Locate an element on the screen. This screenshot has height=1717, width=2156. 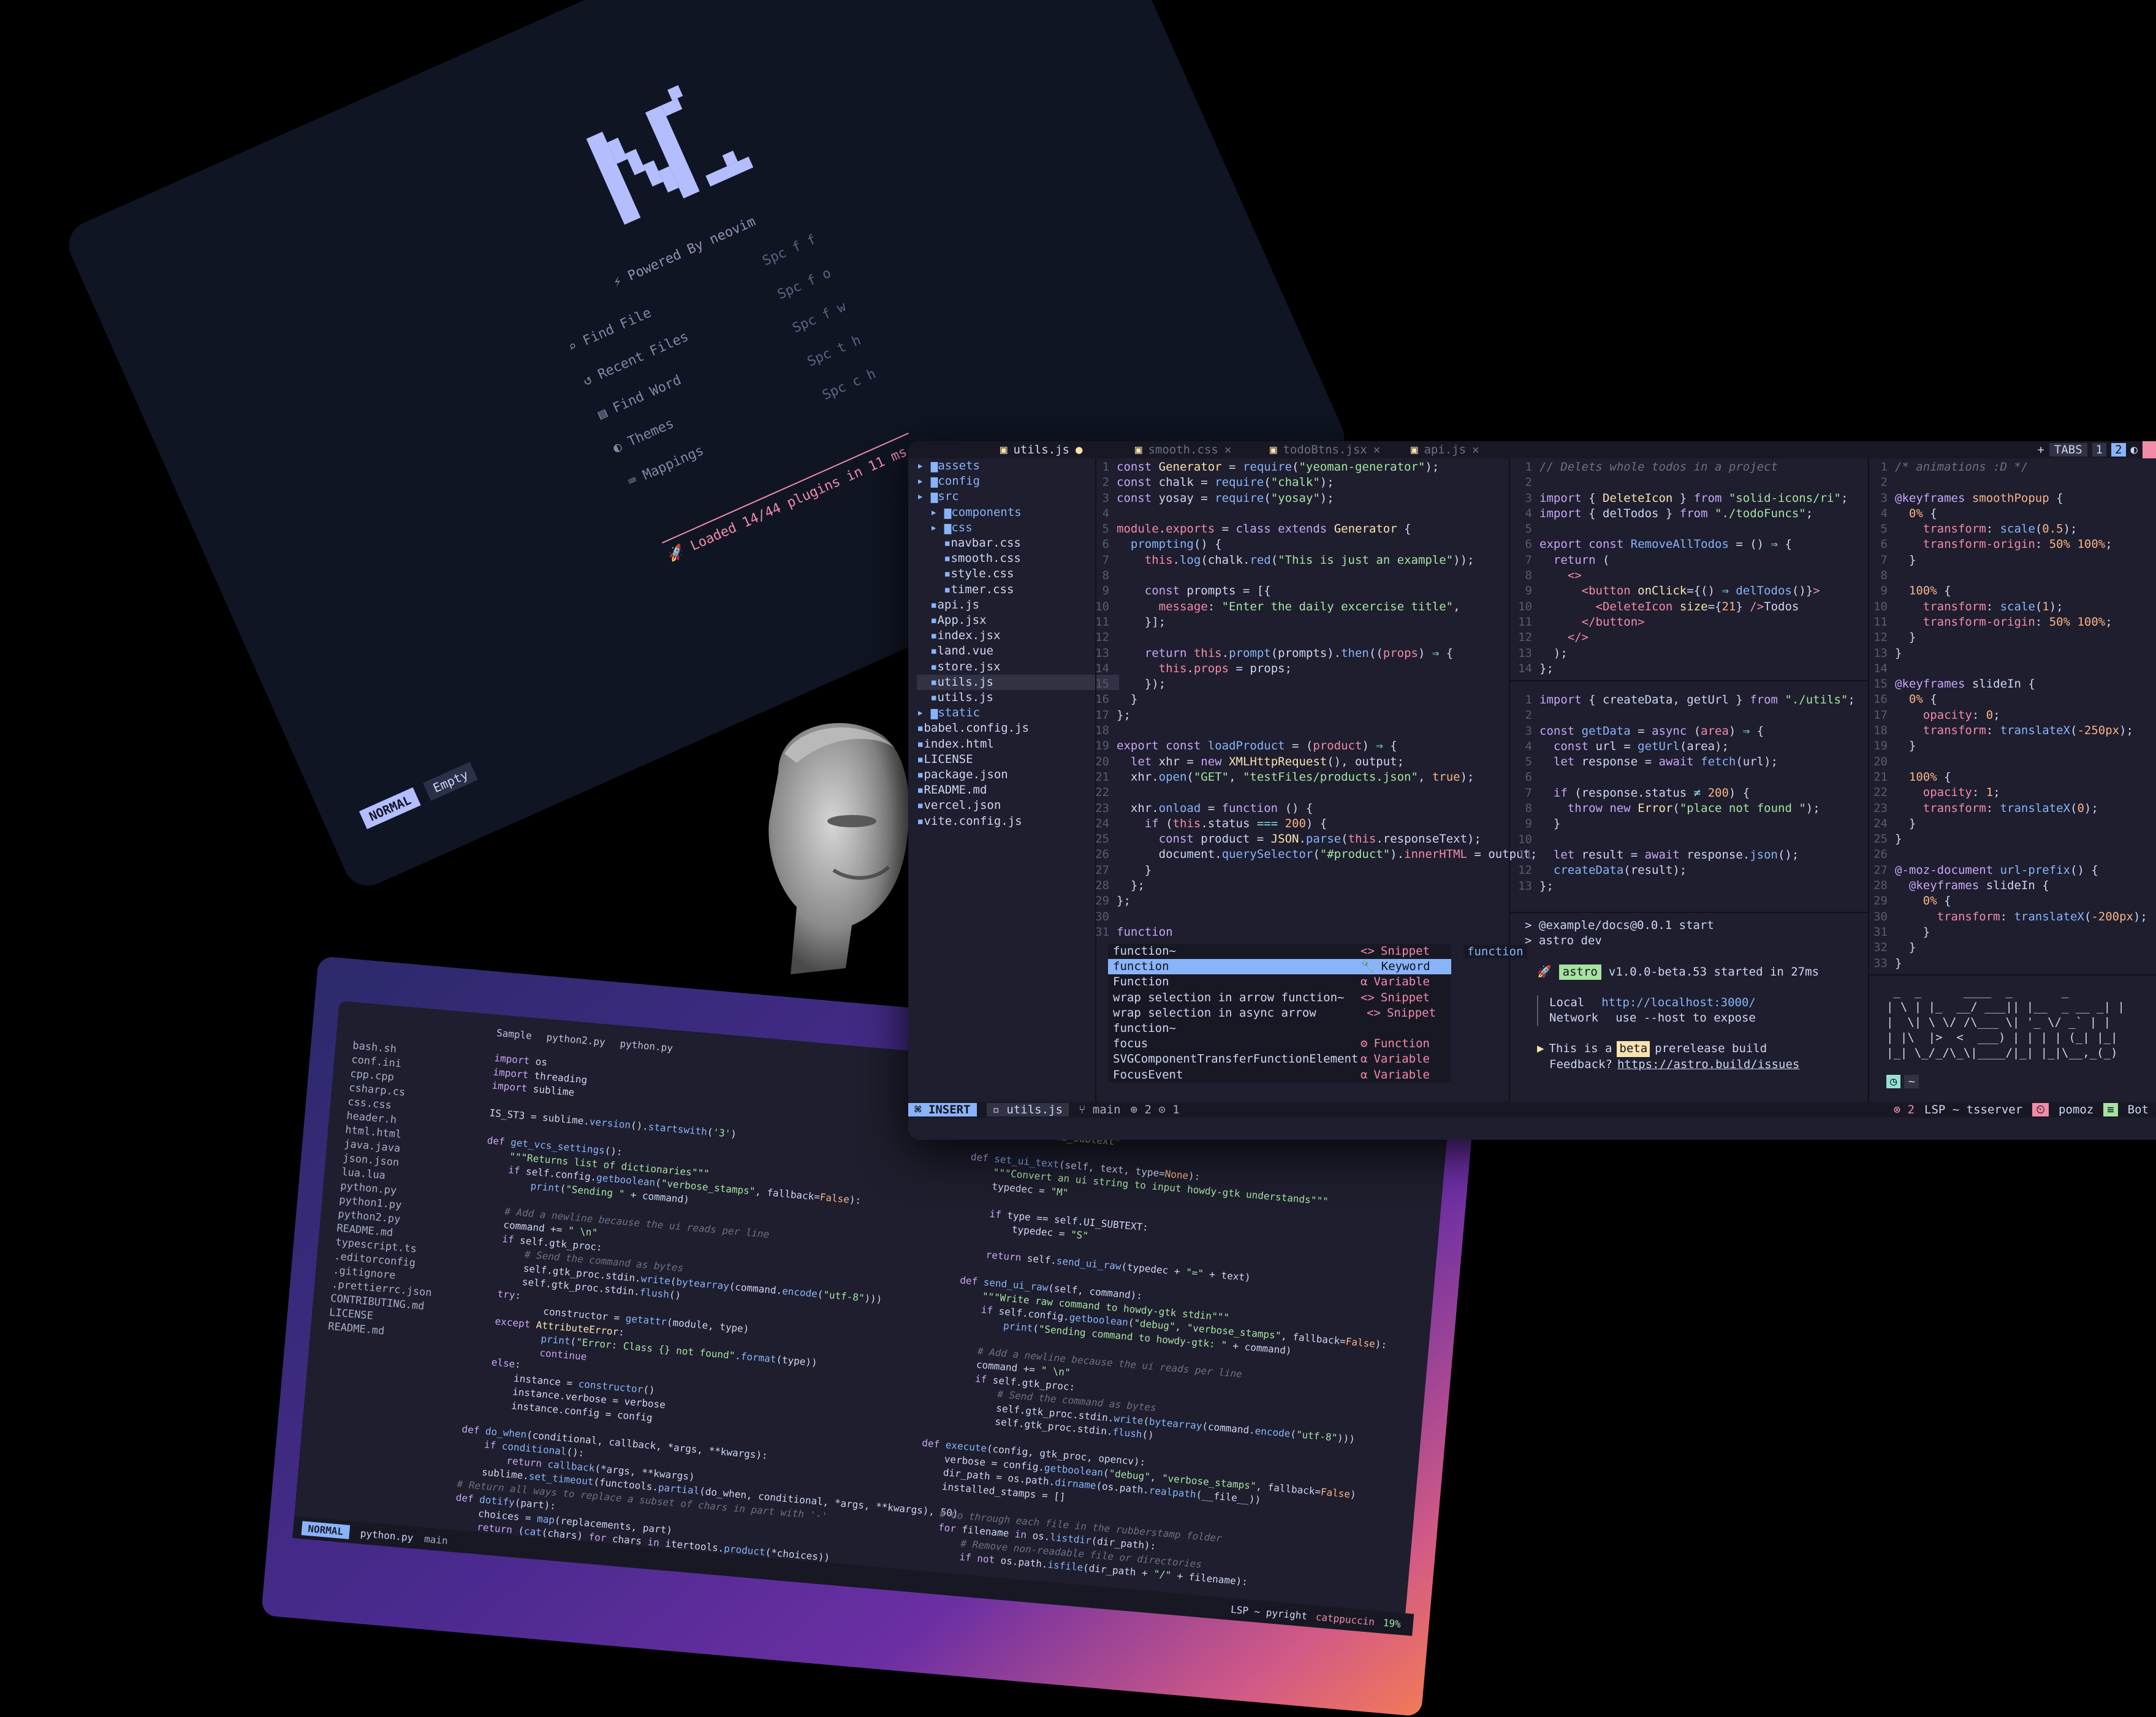
tree-file: ▪ vite.config.js is located at coordinates (1018, 821).